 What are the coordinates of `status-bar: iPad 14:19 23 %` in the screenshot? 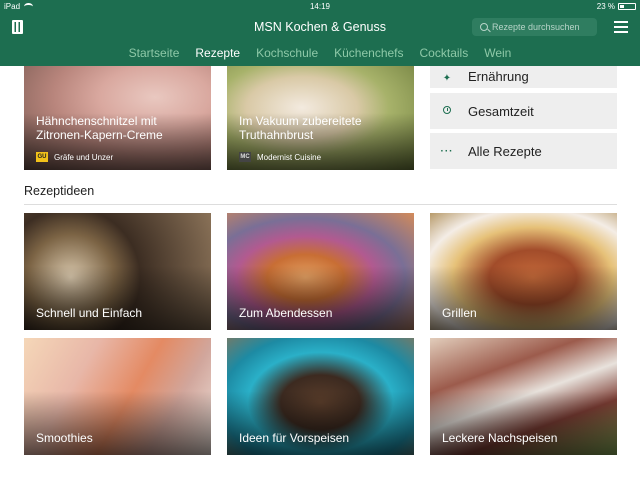 It's located at (320, 7).